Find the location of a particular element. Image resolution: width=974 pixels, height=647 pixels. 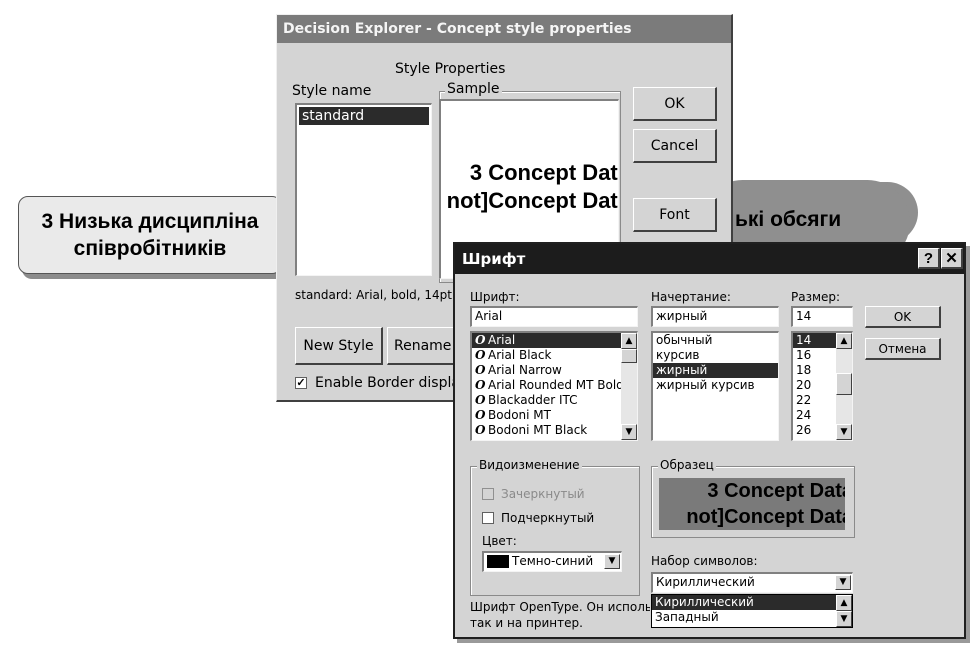

color-select: Темно-синий ▼ is located at coordinates (552, 561).